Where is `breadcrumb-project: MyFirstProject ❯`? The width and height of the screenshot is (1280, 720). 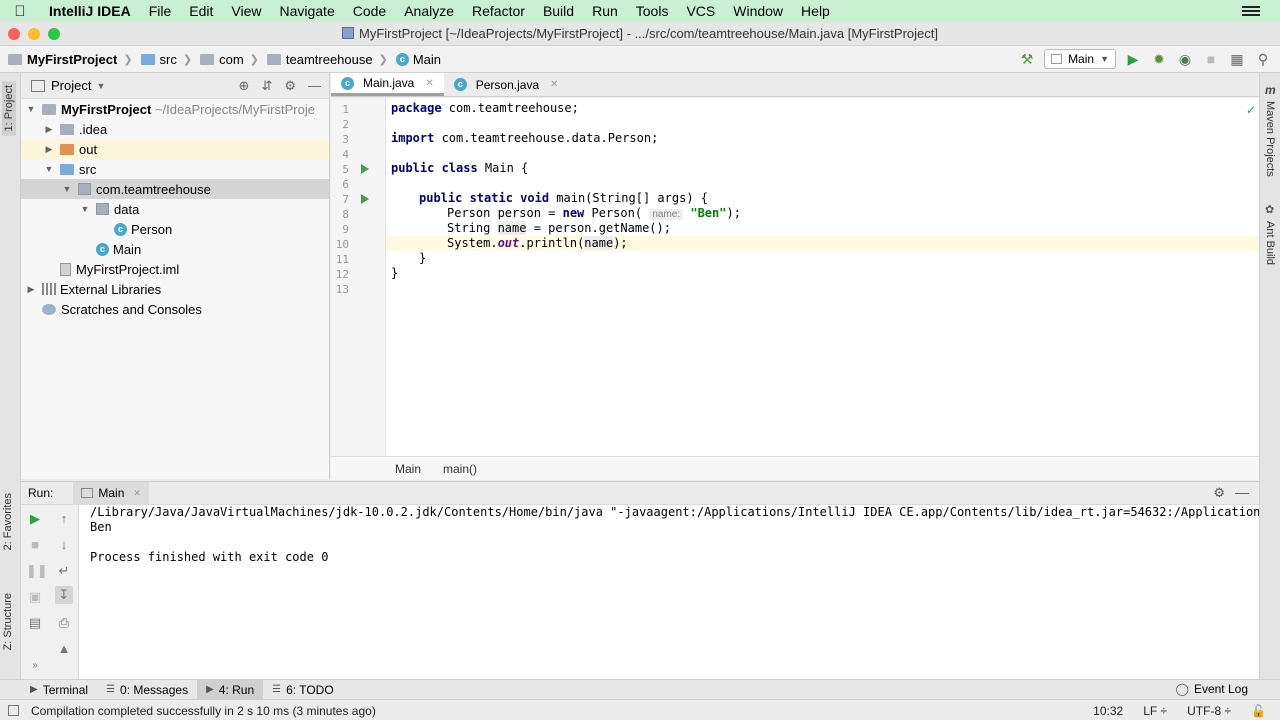 breadcrumb-project: MyFirstProject ❯ is located at coordinates (66, 59).